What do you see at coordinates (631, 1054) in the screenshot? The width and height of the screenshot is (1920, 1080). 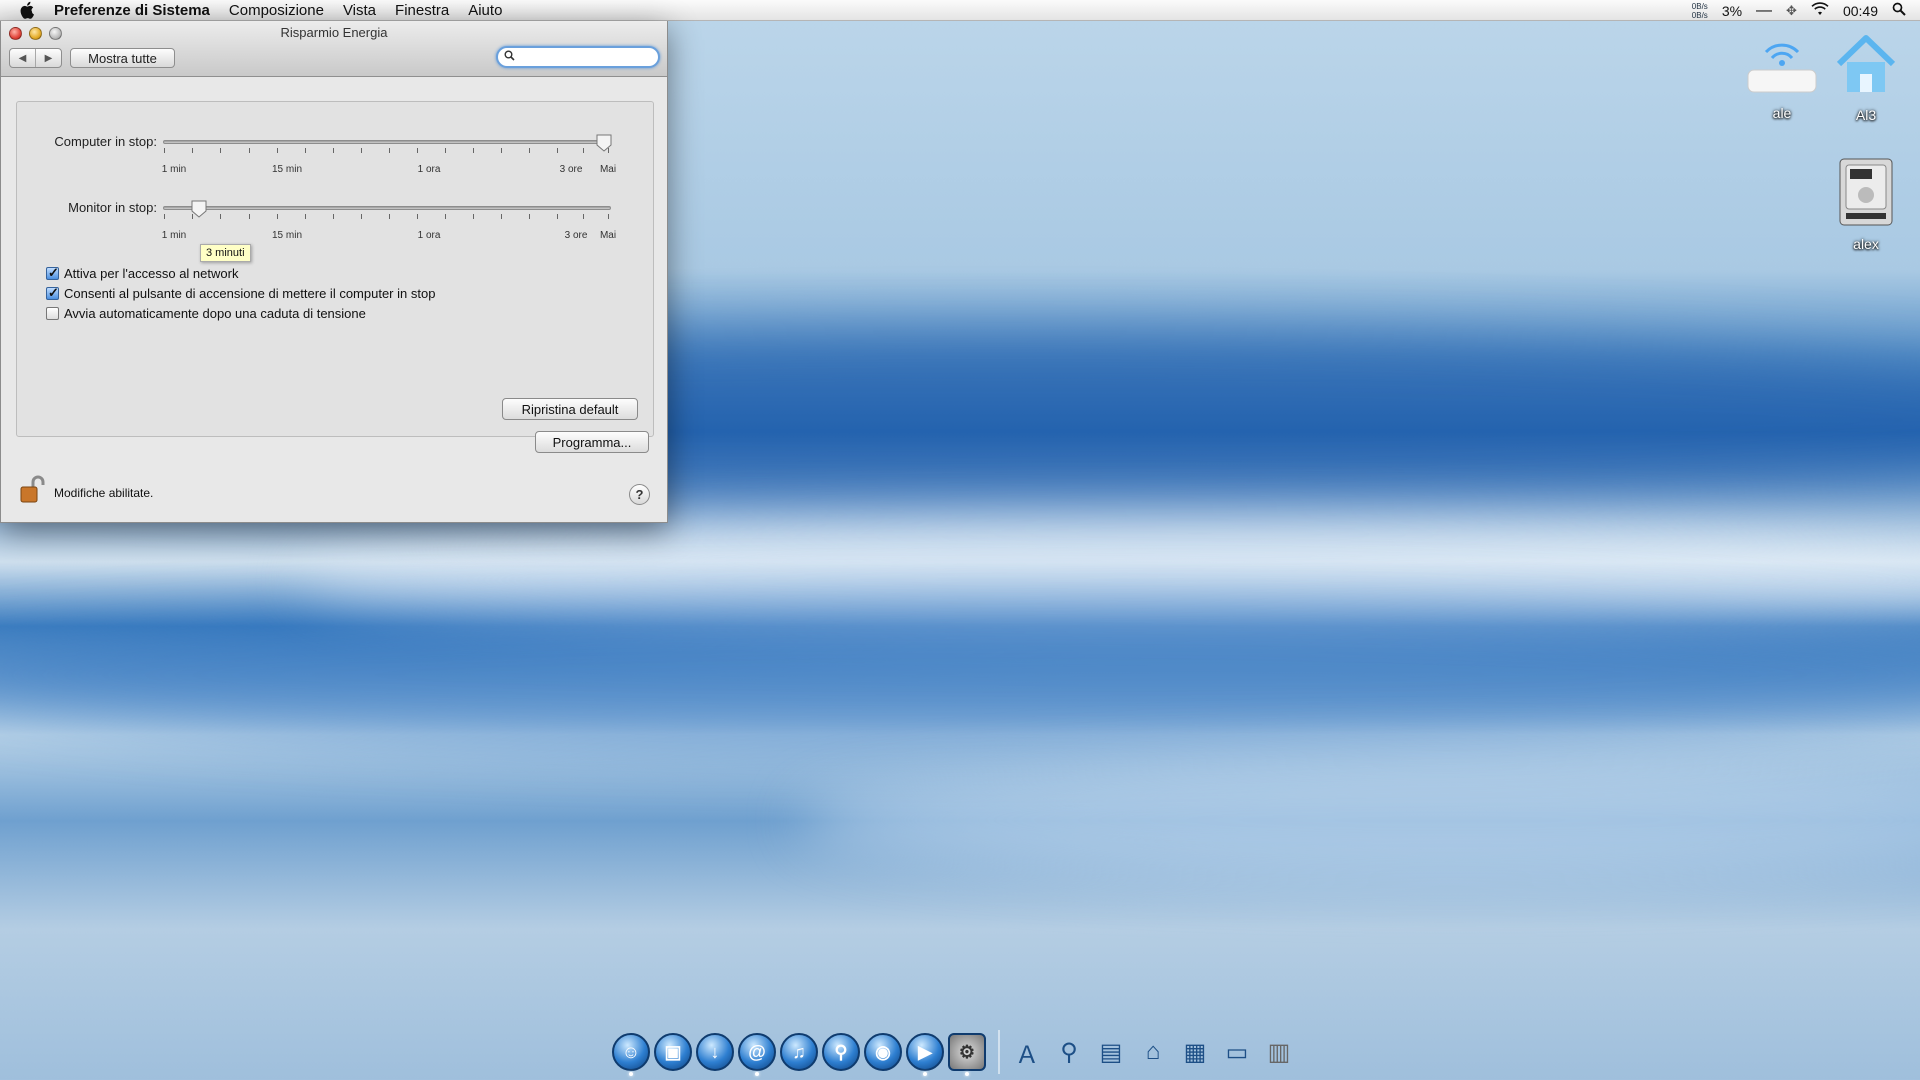 I see `finder-icon: ☺` at bounding box center [631, 1054].